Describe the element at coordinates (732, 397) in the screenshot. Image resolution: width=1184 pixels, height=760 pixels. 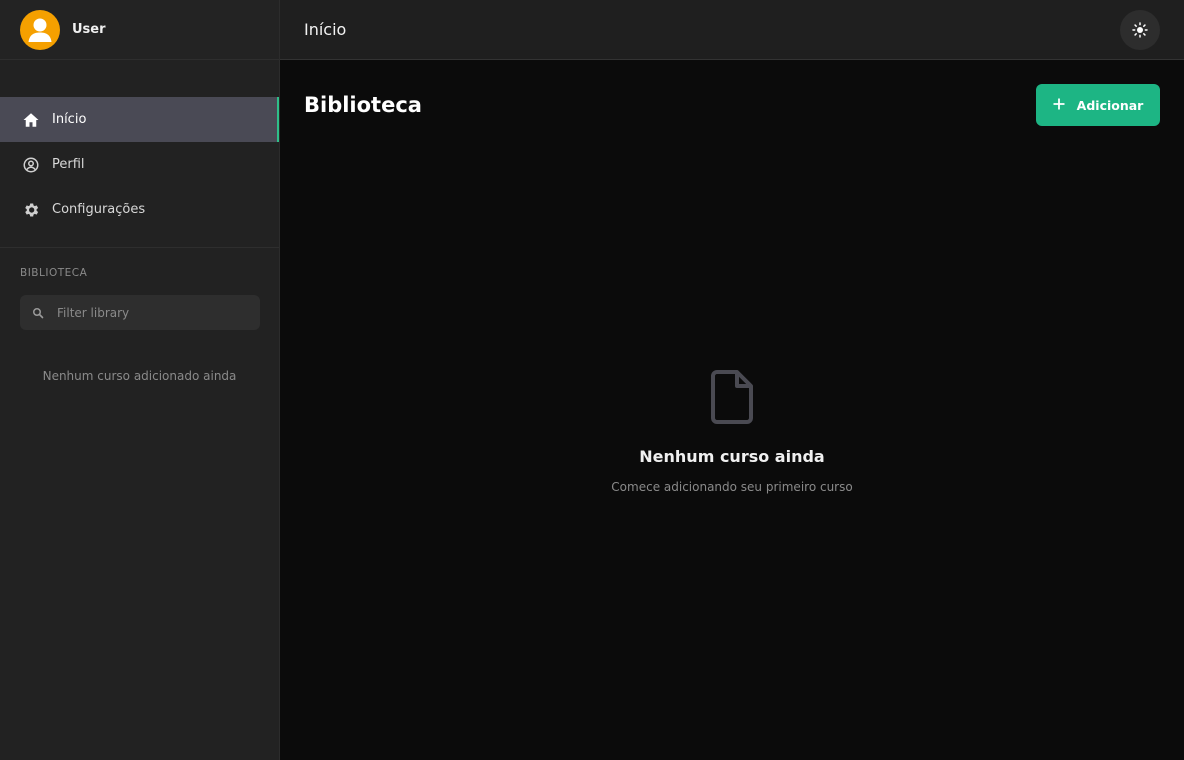
I see `document-icon` at that location.